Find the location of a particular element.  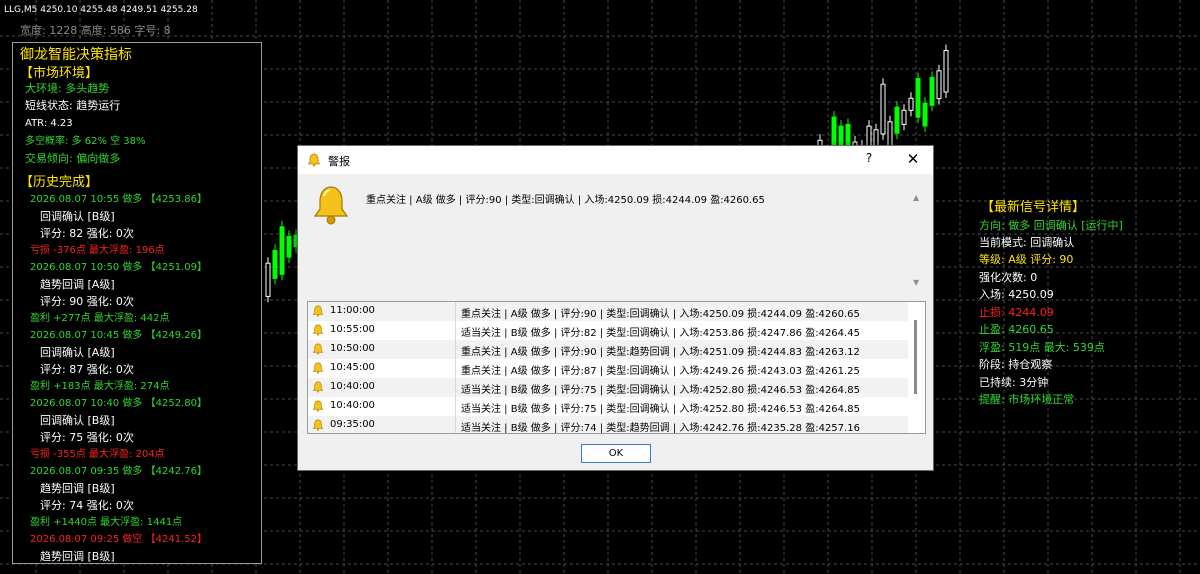

panel-title: 御龙智能决策指标 is located at coordinates (76, 55).